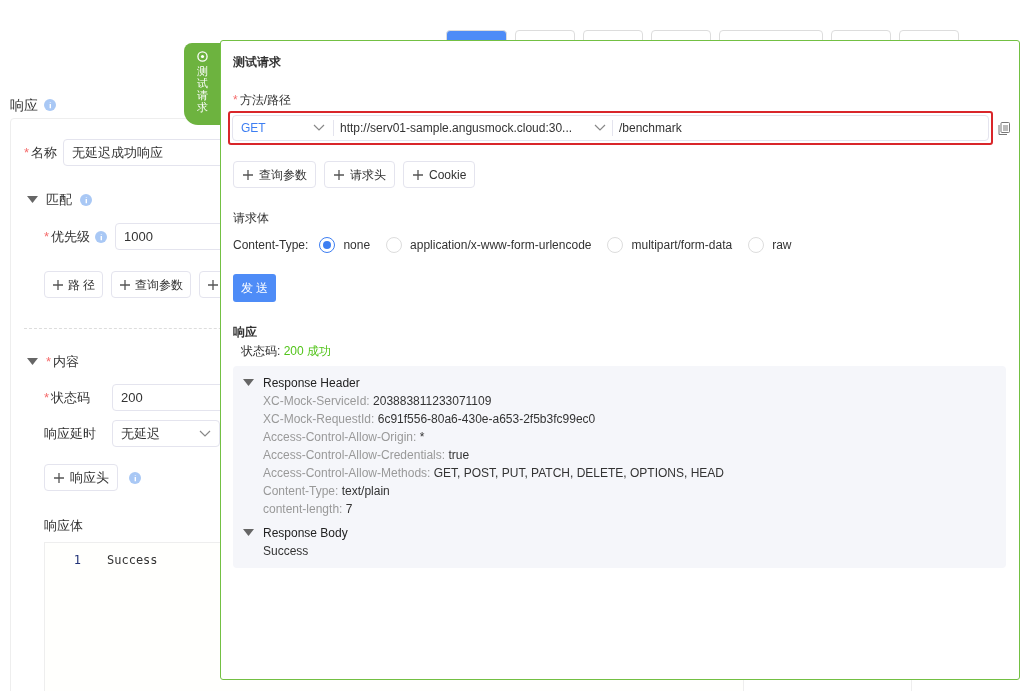 Image resolution: width=1028 pixels, height=691 pixels. Describe the element at coordinates (59, 200) in the screenshot. I see `section-title: 匹配` at that location.